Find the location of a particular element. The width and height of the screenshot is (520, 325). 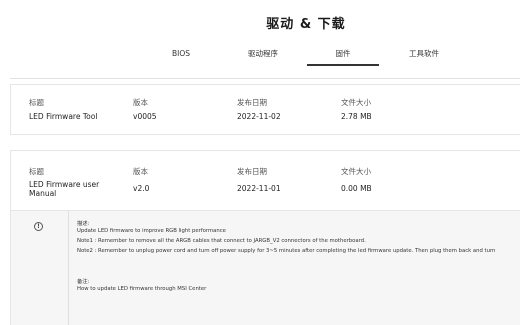

item-release-date: 2022-11-02 is located at coordinates (259, 116).